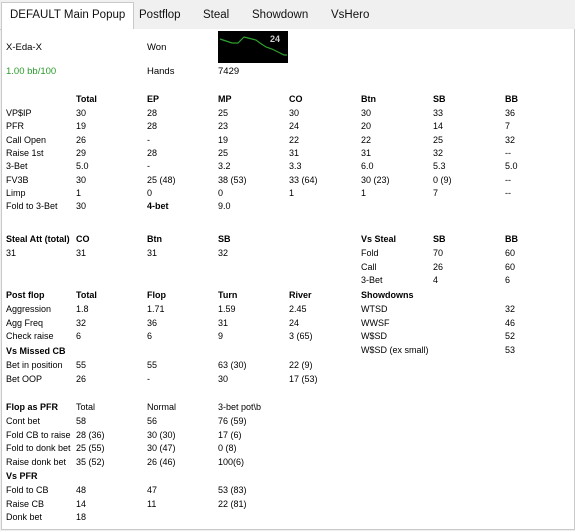 This screenshot has height=531, width=575. I want to click on vs-steal-header: SB, so click(439, 239).